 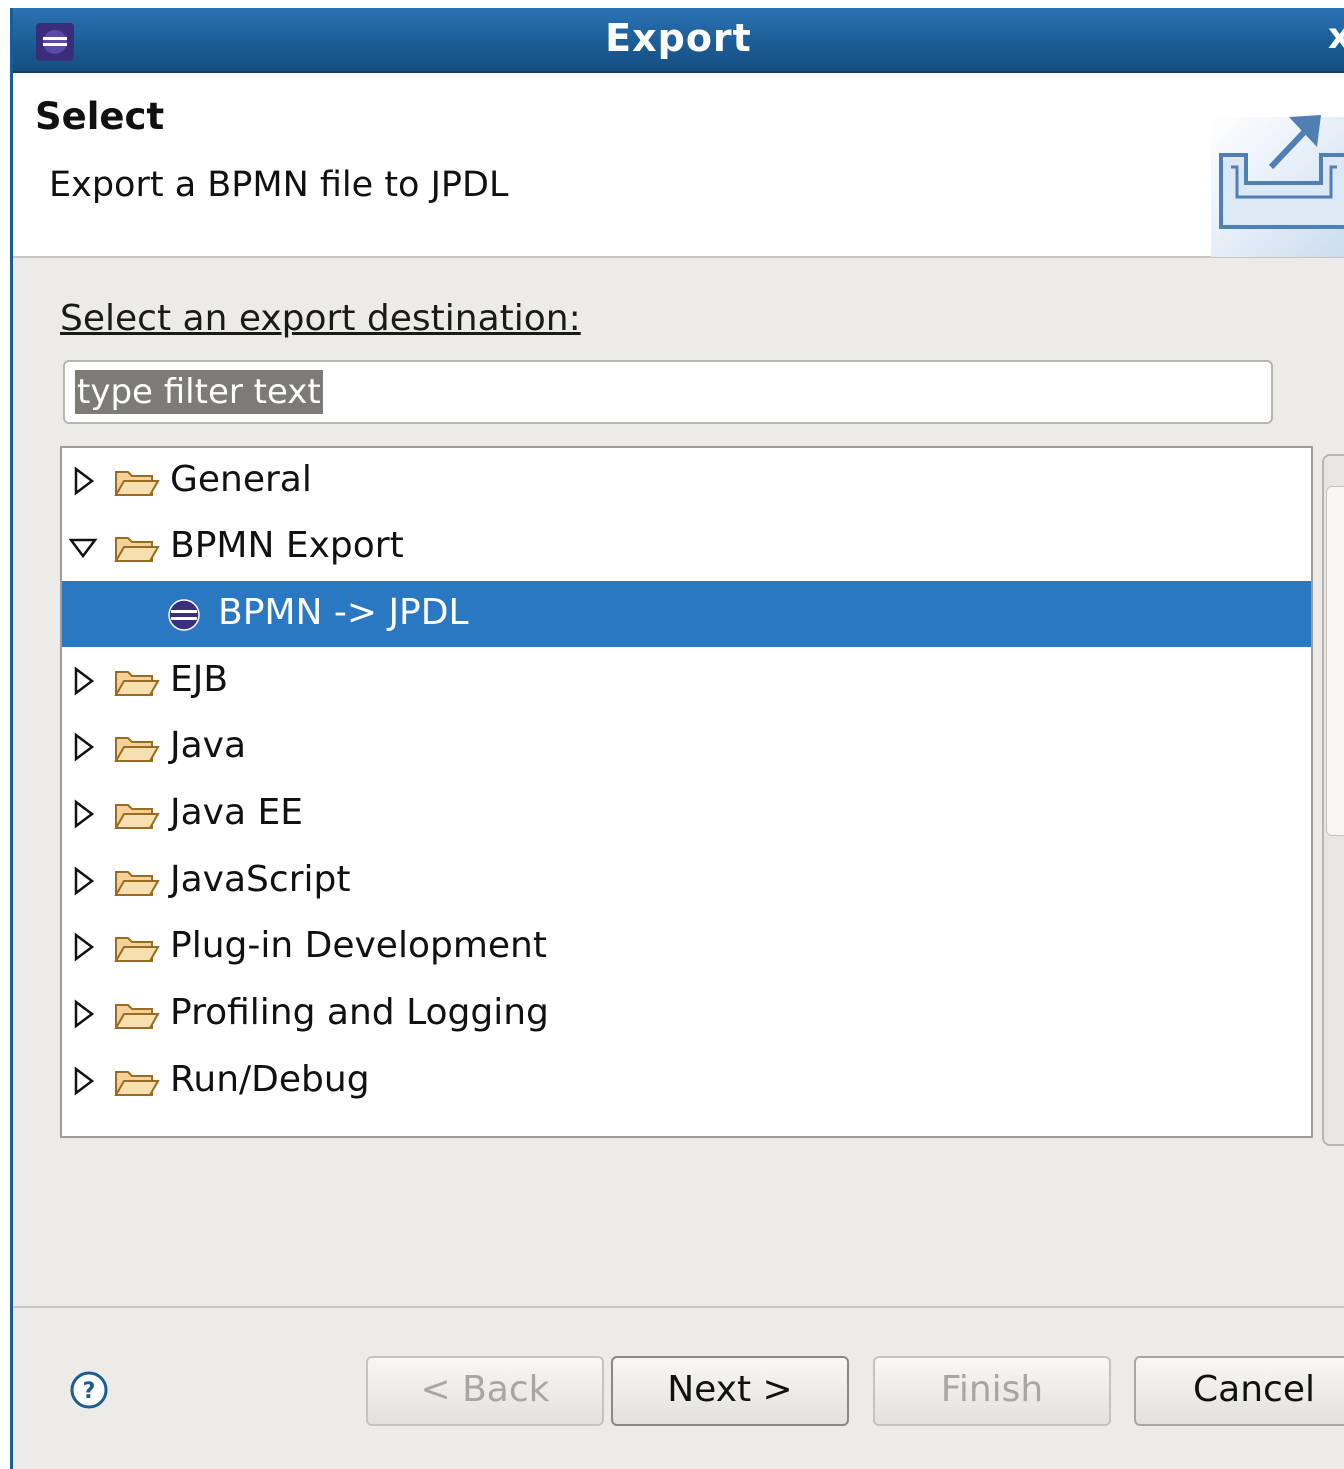 I want to click on tree-item-java: Java, so click(x=686, y=747).